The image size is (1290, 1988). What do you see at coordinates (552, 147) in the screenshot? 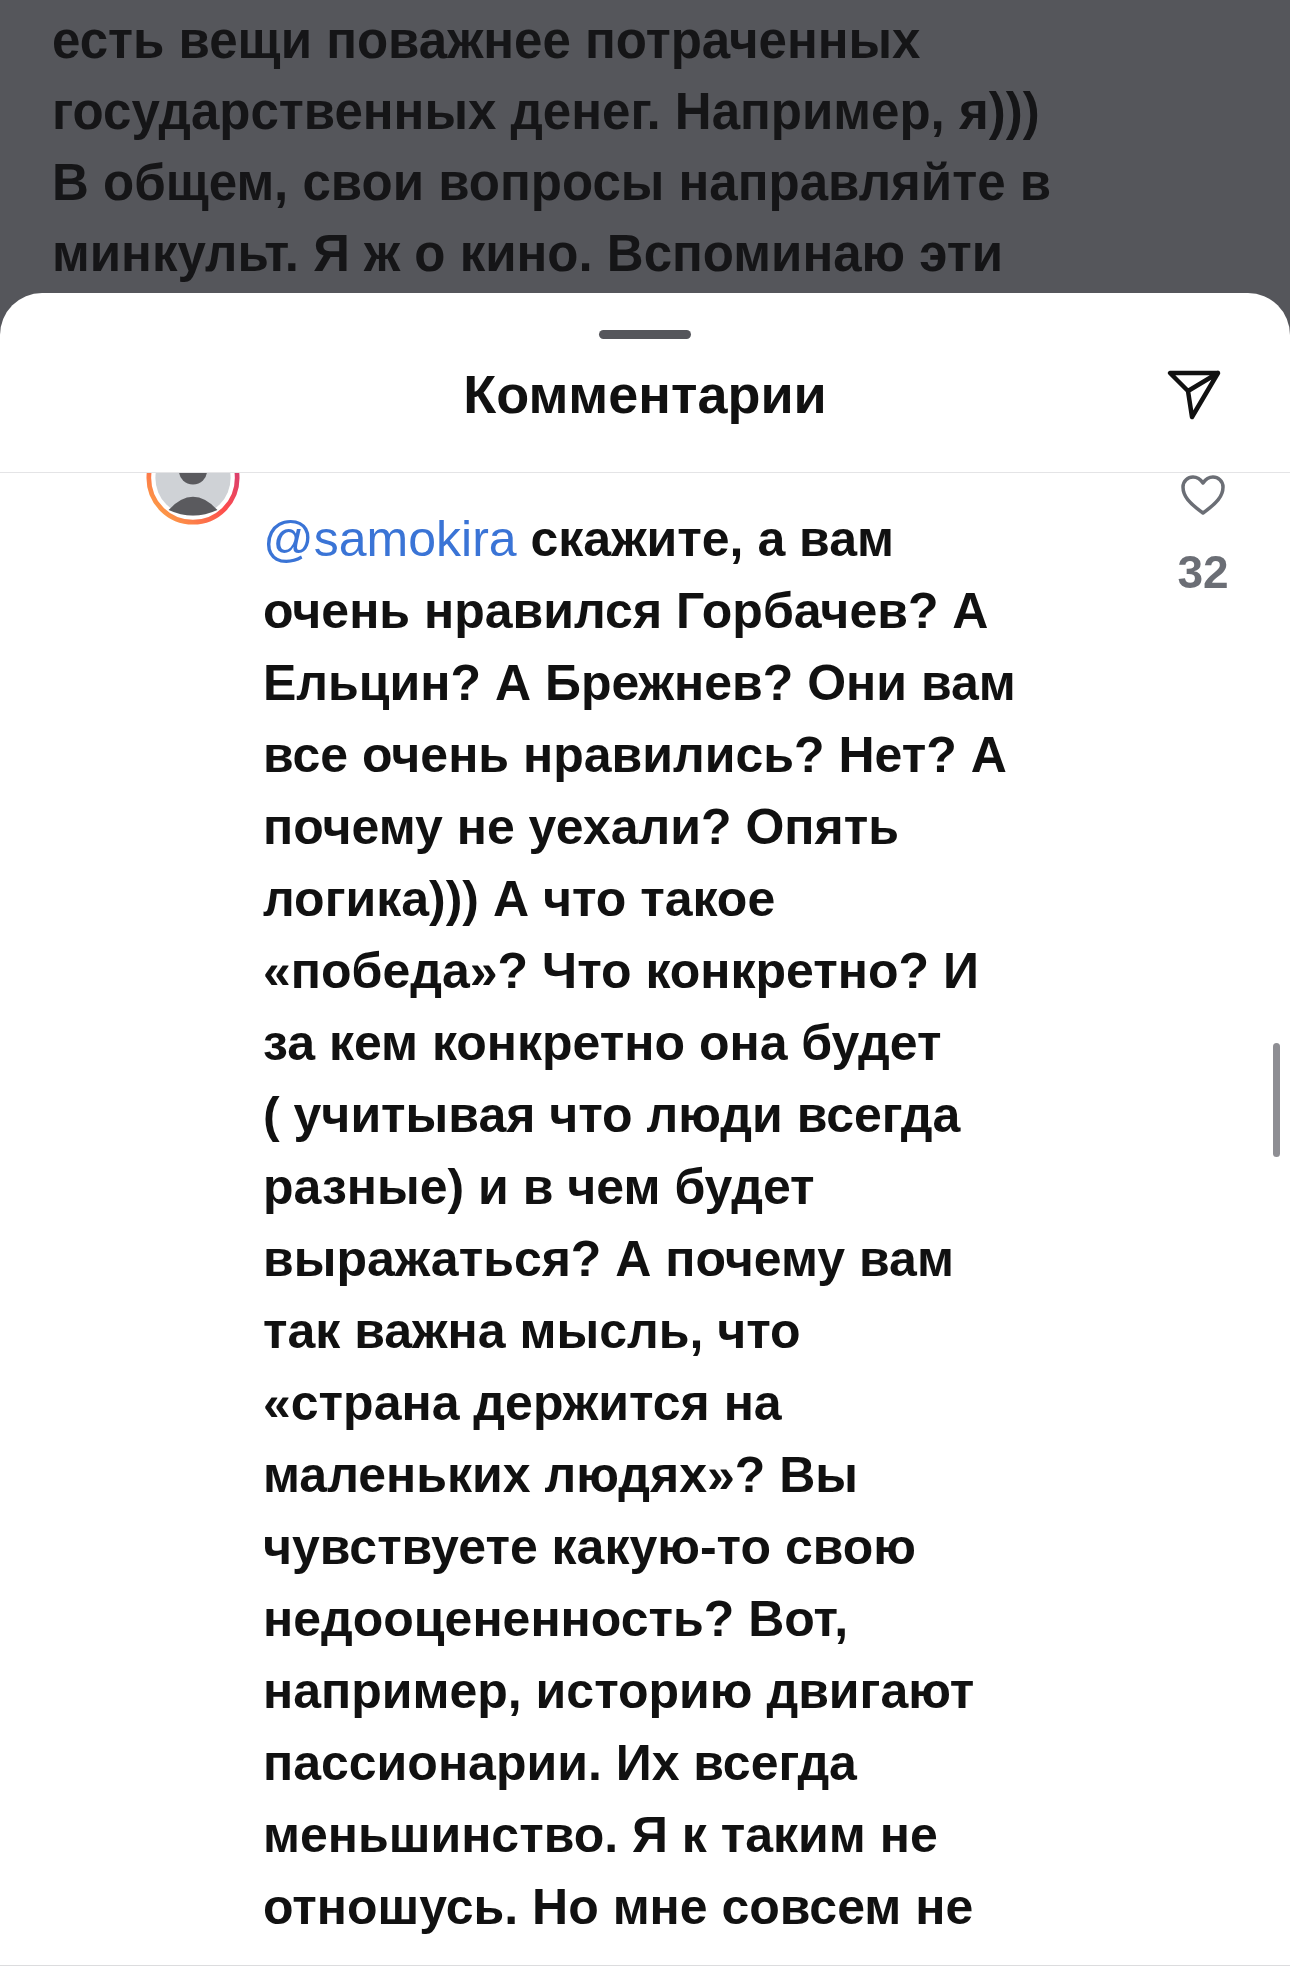
I see `post-text: есть вещи поважнее потраченных государственных денег. Например, я))) В общем, свои вопросы направляйте в минкульт. Я ж о кино. Вспоминаю эти` at bounding box center [552, 147].